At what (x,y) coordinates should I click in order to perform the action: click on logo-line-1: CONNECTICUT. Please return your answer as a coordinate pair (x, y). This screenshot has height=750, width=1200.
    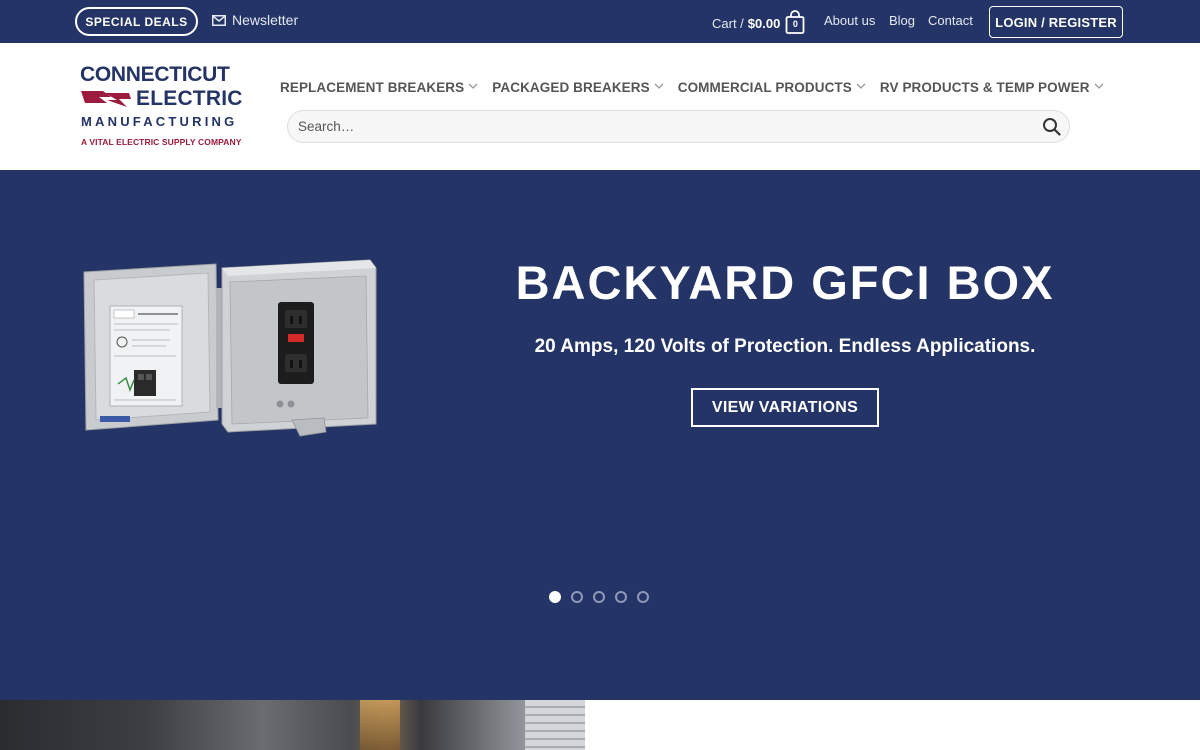
    Looking at the image, I should click on (155, 74).